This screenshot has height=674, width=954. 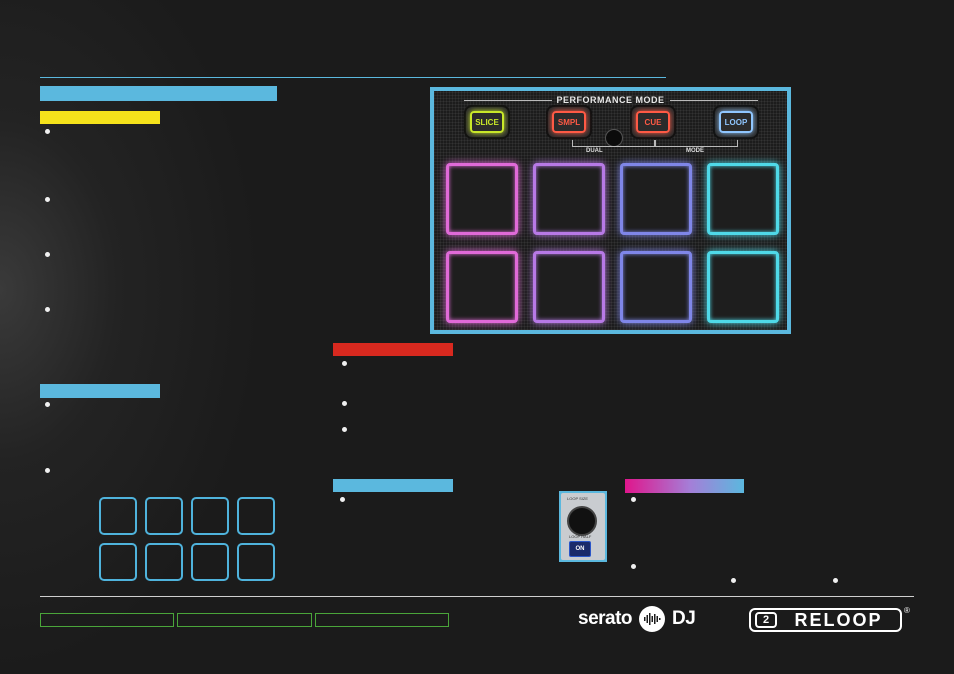 What do you see at coordinates (684, 486) in the screenshot?
I see `sampler-mode-bar` at bounding box center [684, 486].